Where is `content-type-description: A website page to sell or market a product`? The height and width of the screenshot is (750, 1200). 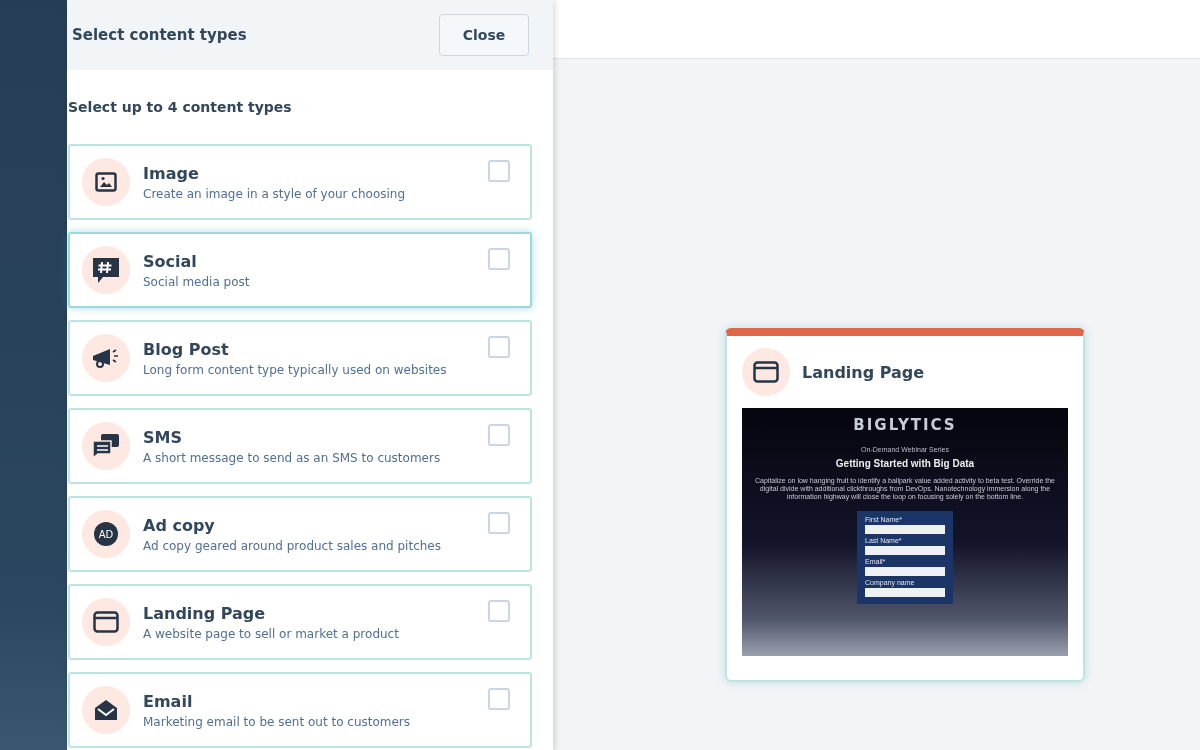
content-type-description: A website page to sell or market a product is located at coordinates (271, 633).